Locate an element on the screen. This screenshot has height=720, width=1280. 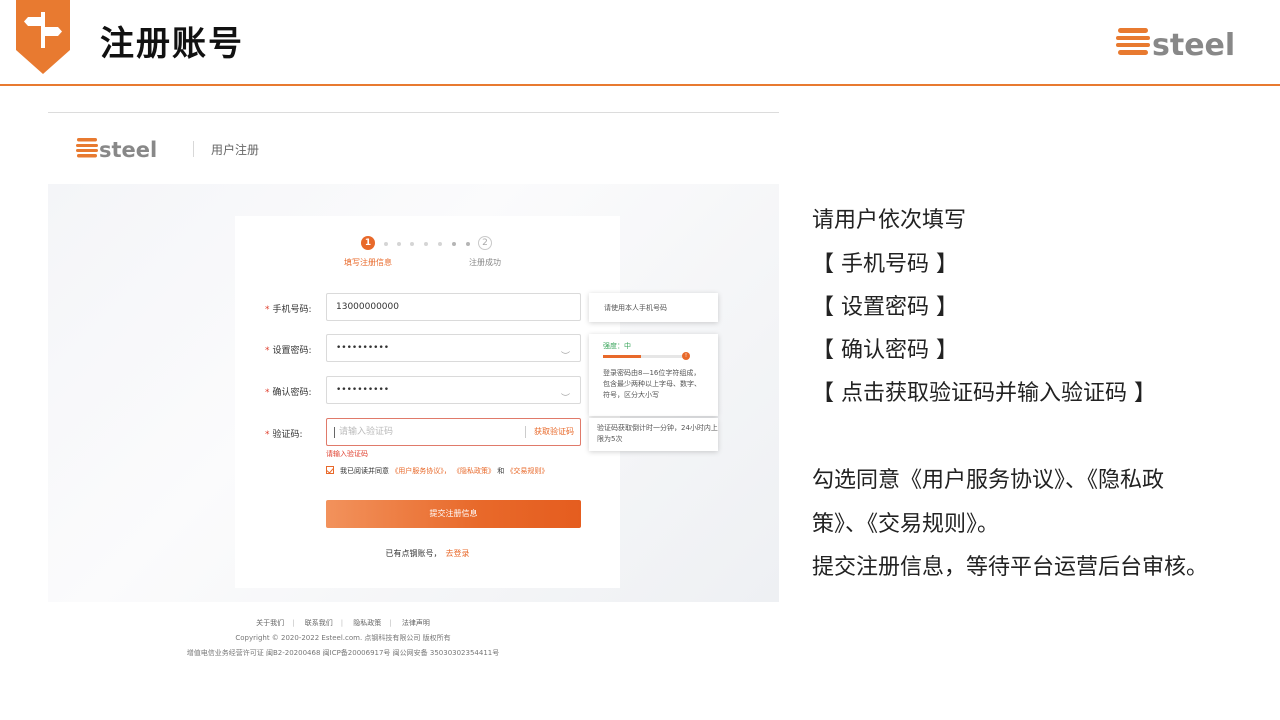
esteel-small-logo: steel is located at coordinates (116, 150).